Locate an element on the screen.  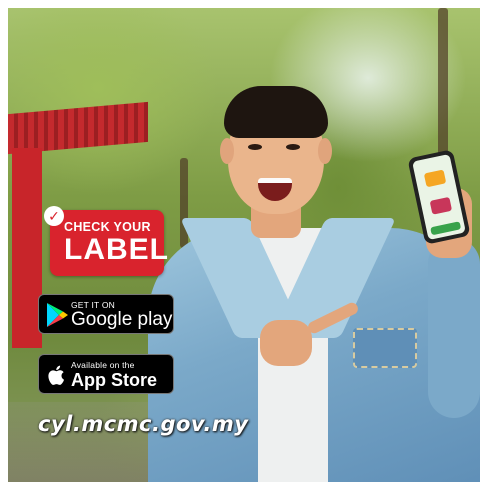
checkmark-icon: ✓ is located at coordinates (54, 216).